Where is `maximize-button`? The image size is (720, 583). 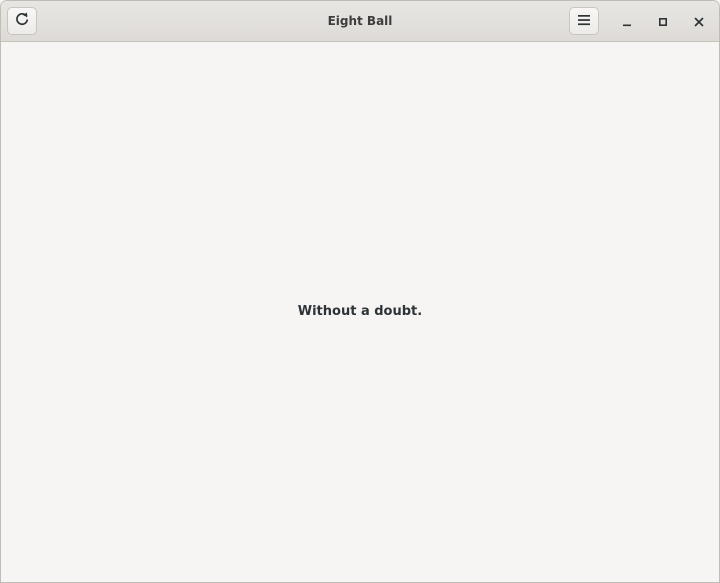
maximize-button is located at coordinates (663, 21).